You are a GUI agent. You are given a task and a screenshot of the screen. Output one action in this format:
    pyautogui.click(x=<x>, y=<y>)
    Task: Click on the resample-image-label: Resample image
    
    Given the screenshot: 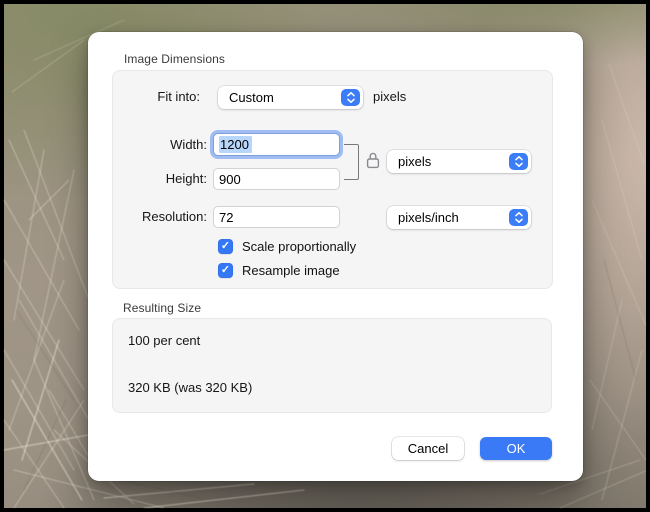 What is the action you would take?
    pyautogui.click(x=291, y=270)
    